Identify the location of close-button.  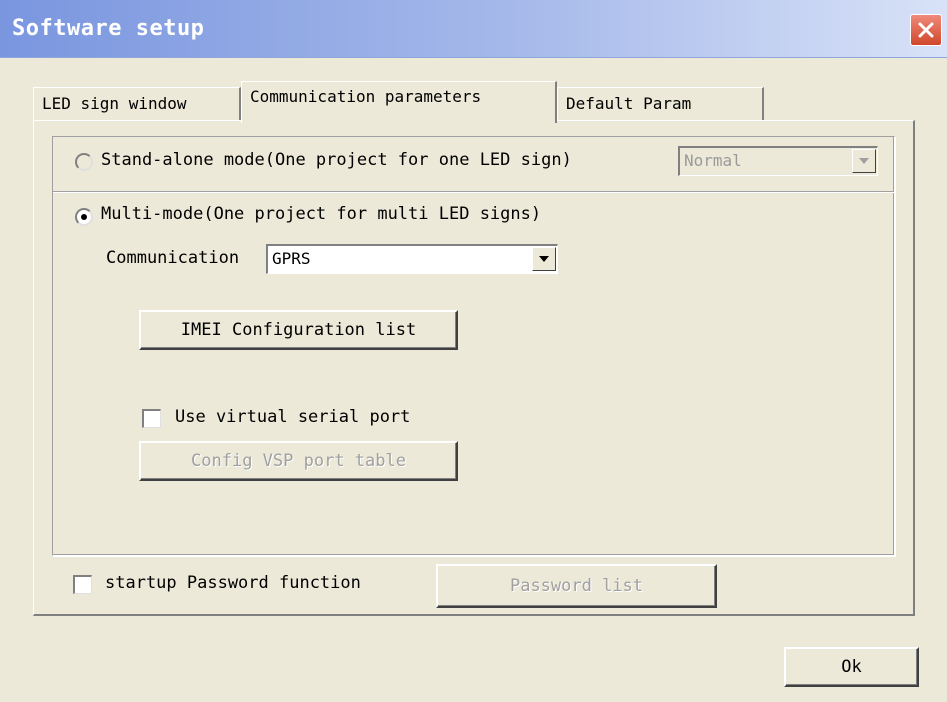
(926, 30).